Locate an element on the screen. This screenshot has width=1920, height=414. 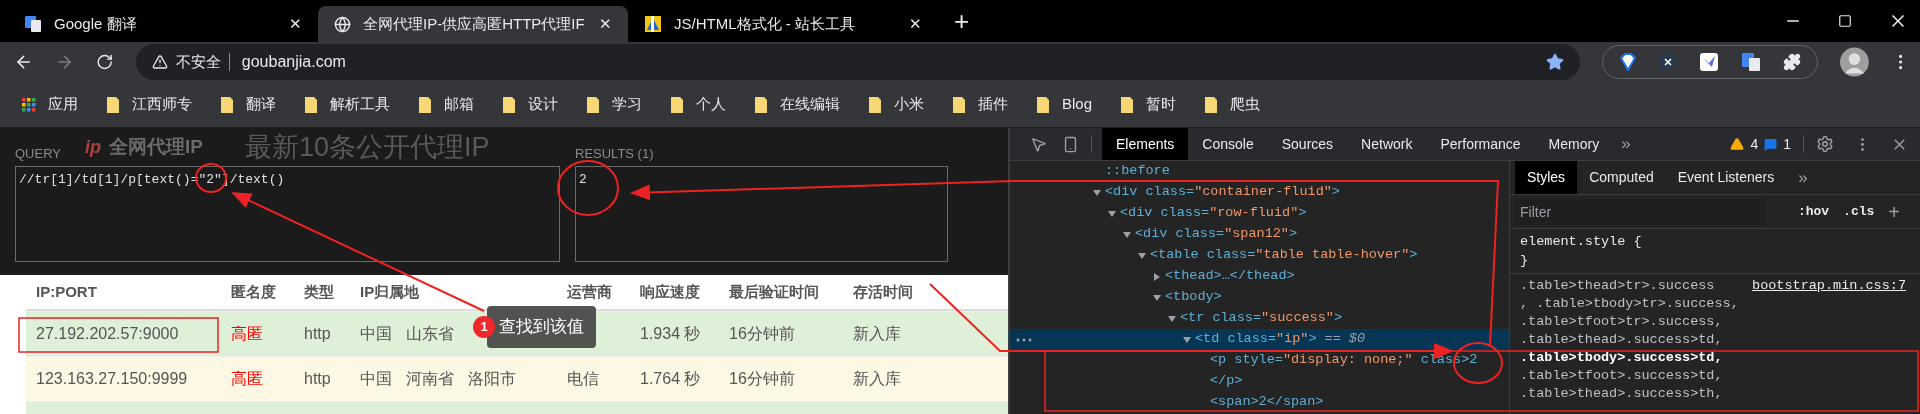
device-icon is located at coordinates (1070, 144).